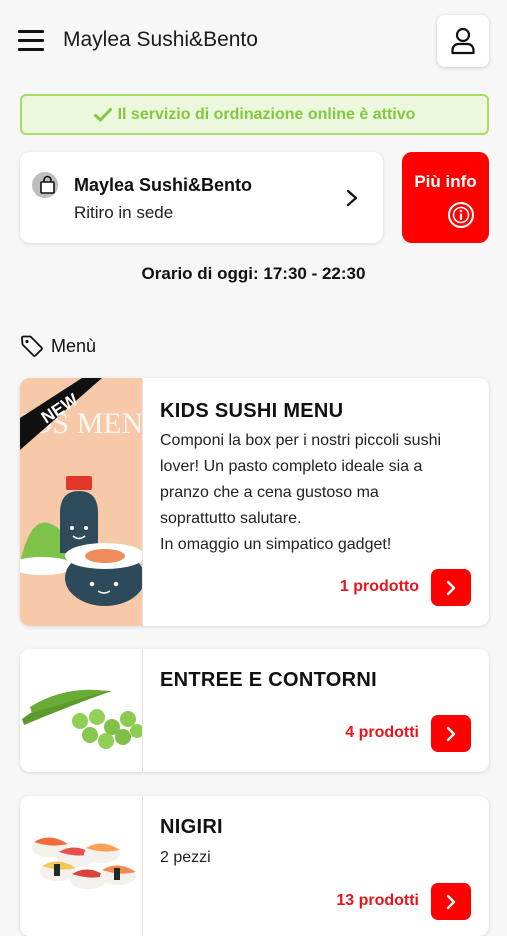 The width and height of the screenshot is (507, 936). I want to click on category-image-kids-menu: KIDS MENU NEW, so click(81, 502).